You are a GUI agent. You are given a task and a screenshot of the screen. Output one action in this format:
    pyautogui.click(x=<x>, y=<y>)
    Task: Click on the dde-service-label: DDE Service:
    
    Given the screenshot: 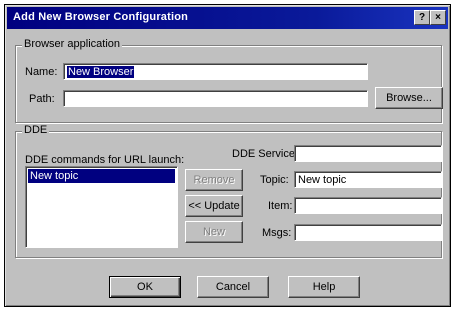 What is the action you would take?
    pyautogui.click(x=265, y=154)
    